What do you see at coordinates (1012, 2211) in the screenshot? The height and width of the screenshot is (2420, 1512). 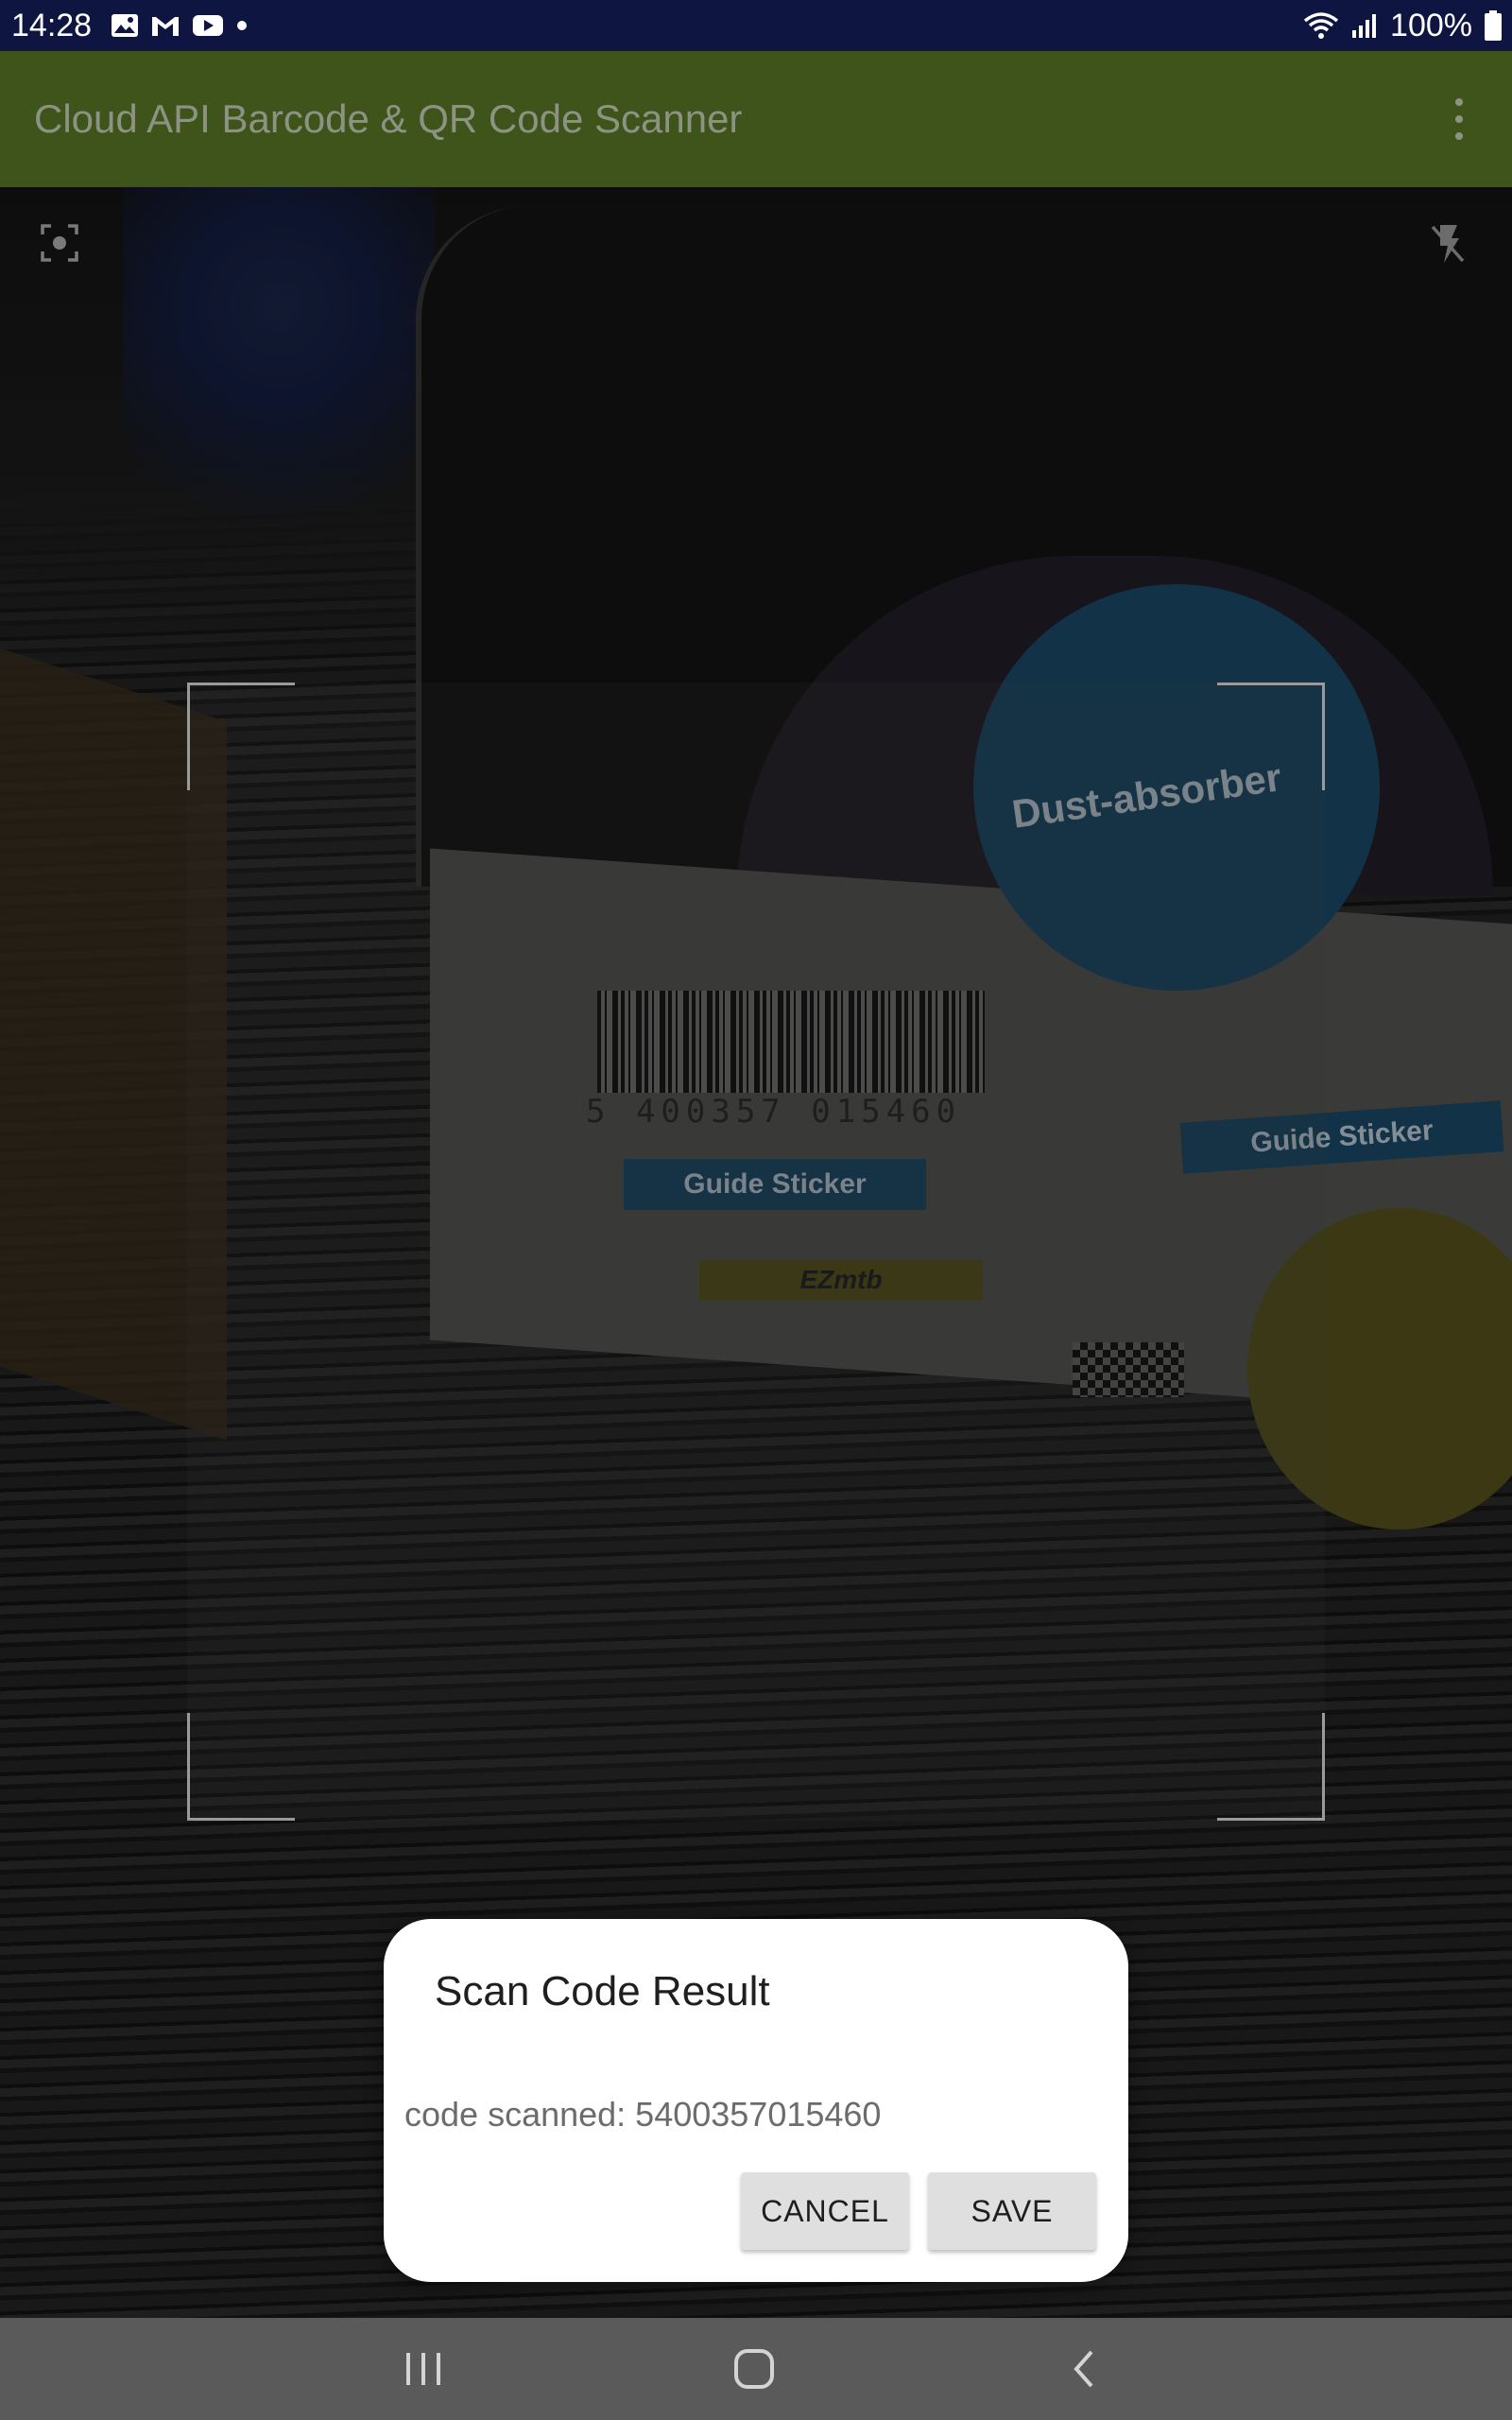 I see `save-button: SAVE` at bounding box center [1012, 2211].